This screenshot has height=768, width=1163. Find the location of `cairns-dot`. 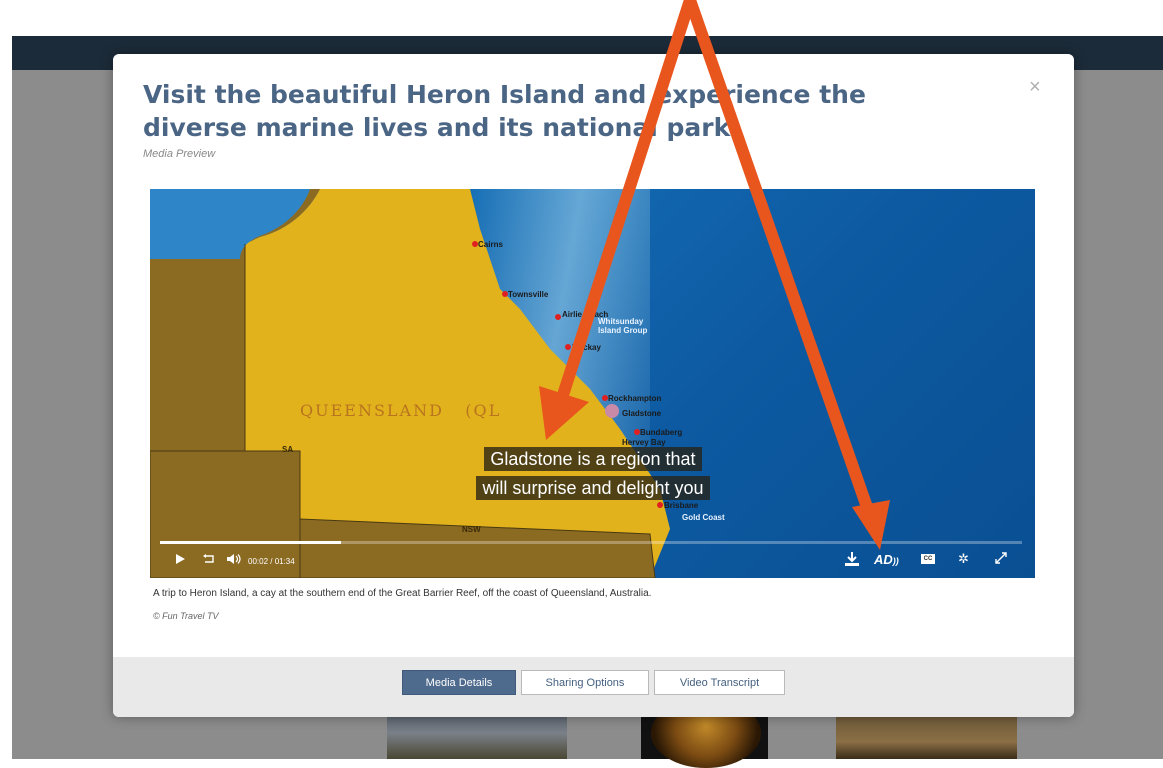

cairns-dot is located at coordinates (475, 244).